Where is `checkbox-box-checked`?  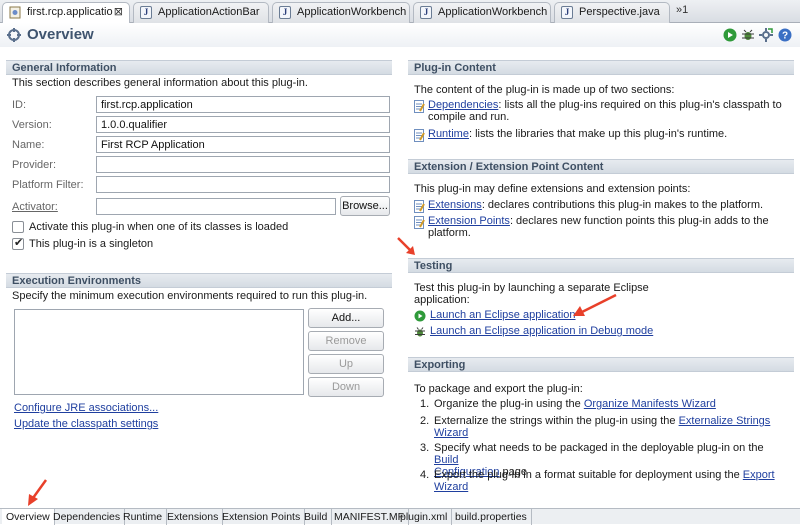 checkbox-box-checked is located at coordinates (18, 243).